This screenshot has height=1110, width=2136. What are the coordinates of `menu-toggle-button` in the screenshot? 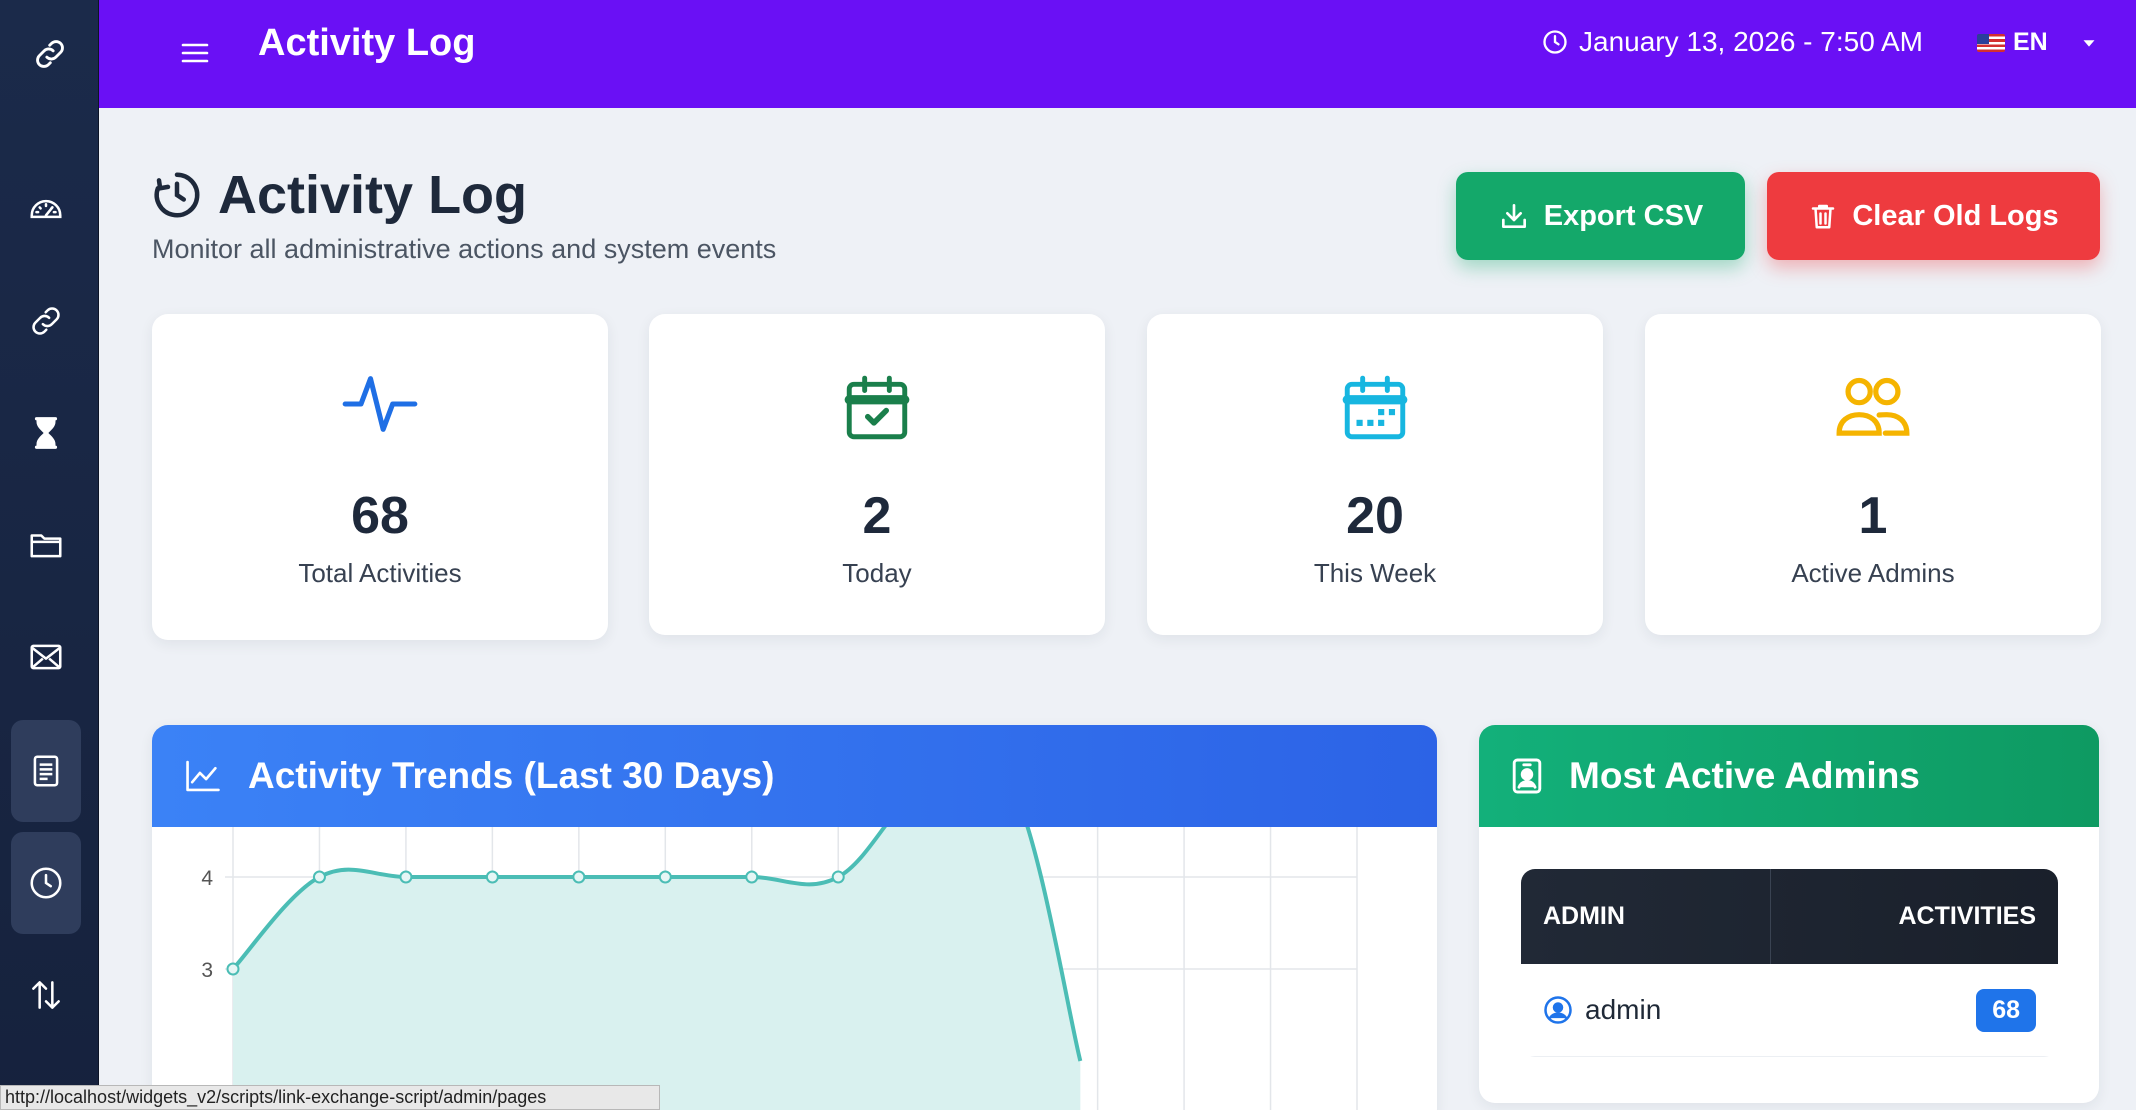 It's located at (195, 53).